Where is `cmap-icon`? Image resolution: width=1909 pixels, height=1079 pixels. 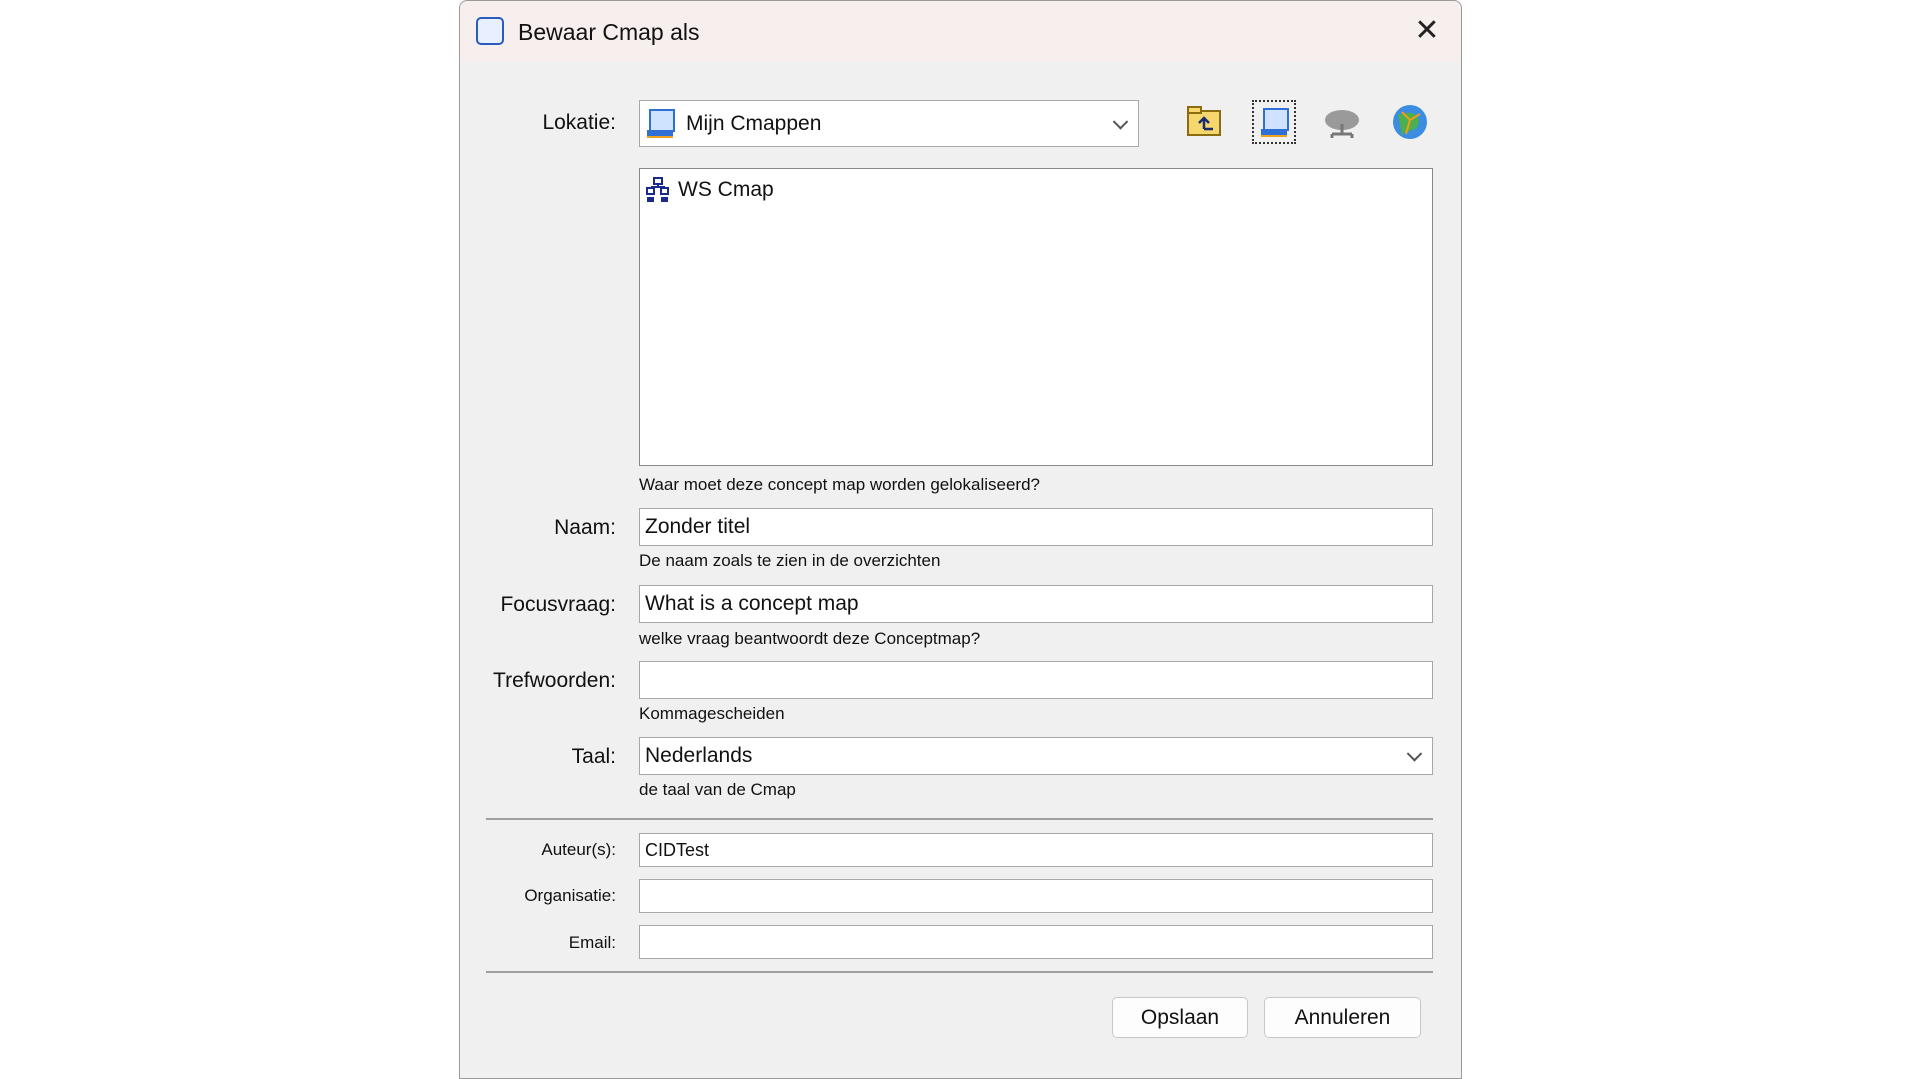 cmap-icon is located at coordinates (657, 189).